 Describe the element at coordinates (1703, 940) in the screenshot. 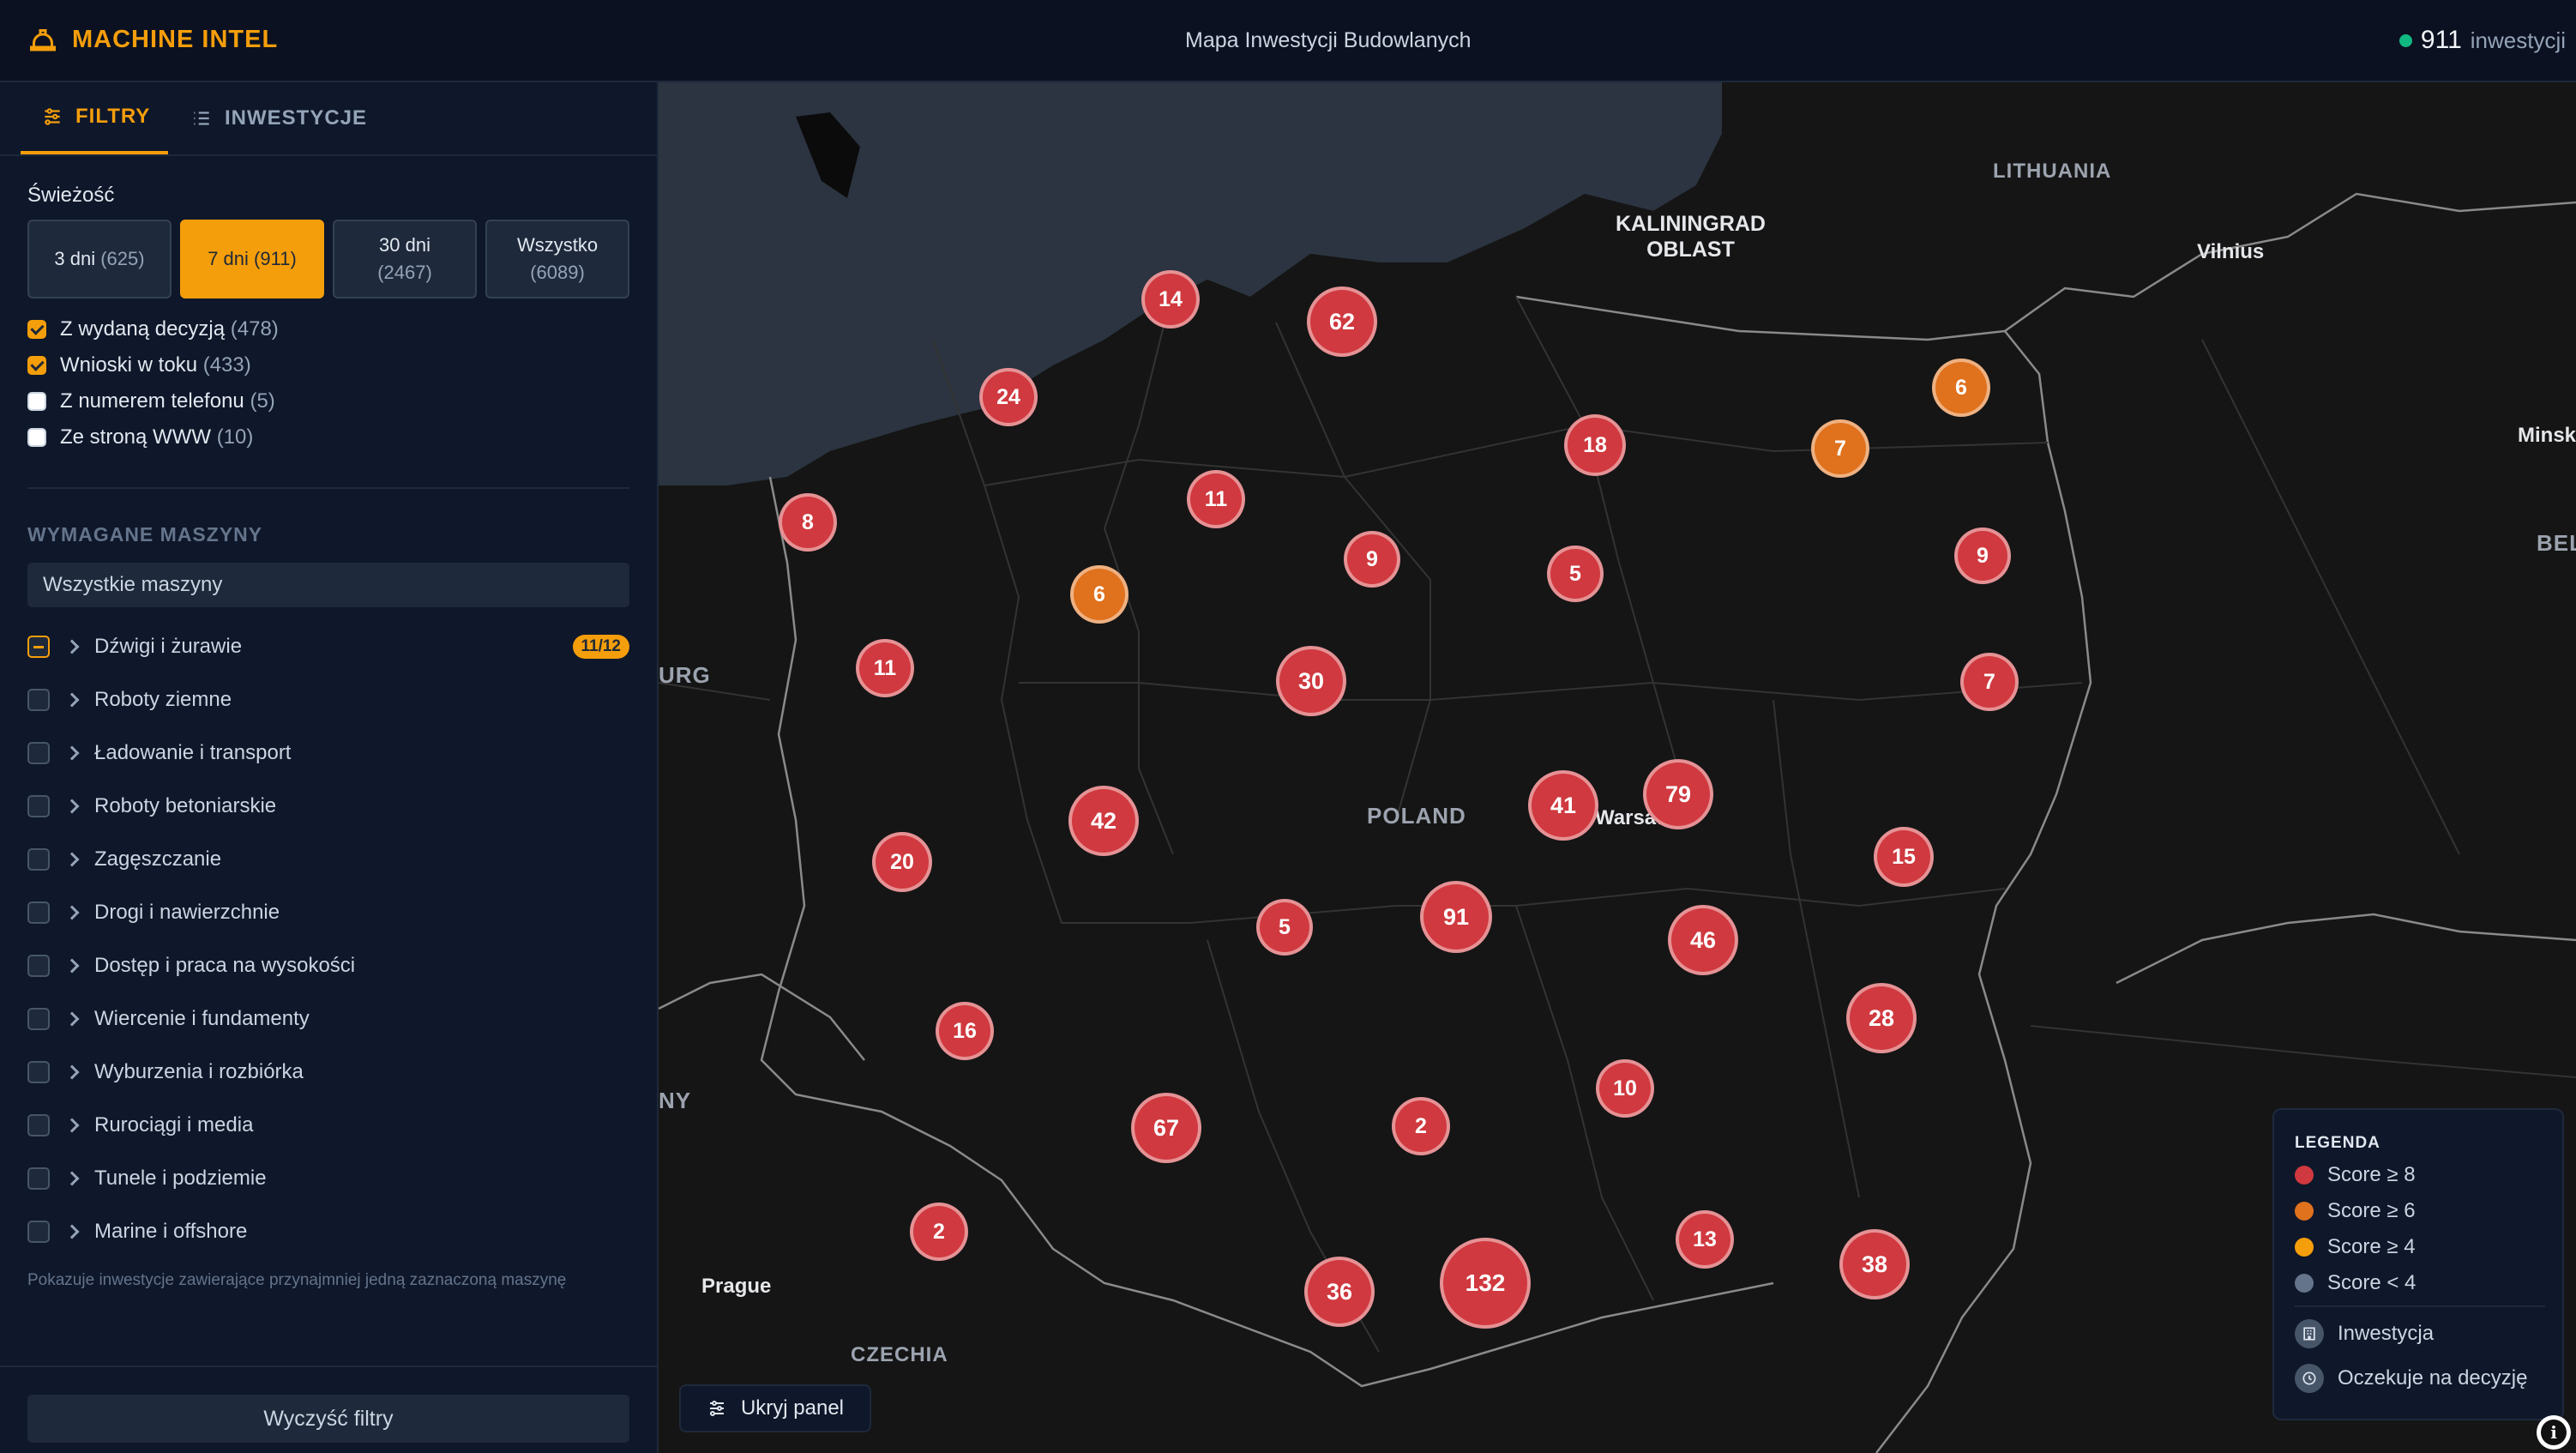

I see `map-cluster-marker: 46` at that location.